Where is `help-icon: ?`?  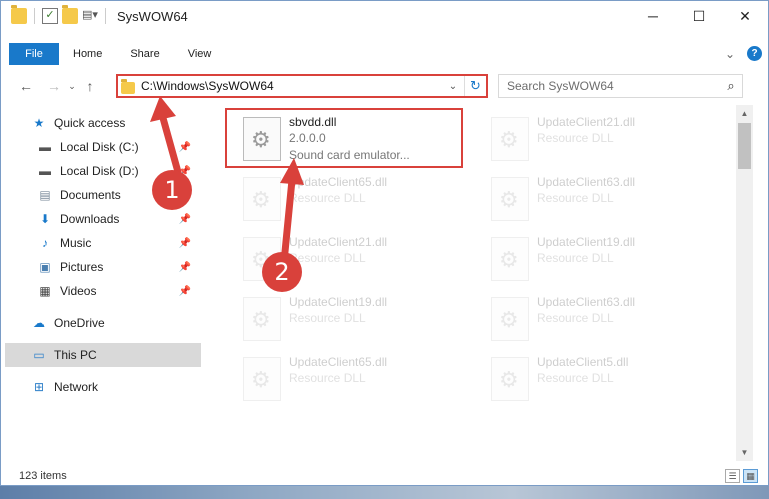 help-icon: ? is located at coordinates (754, 53).